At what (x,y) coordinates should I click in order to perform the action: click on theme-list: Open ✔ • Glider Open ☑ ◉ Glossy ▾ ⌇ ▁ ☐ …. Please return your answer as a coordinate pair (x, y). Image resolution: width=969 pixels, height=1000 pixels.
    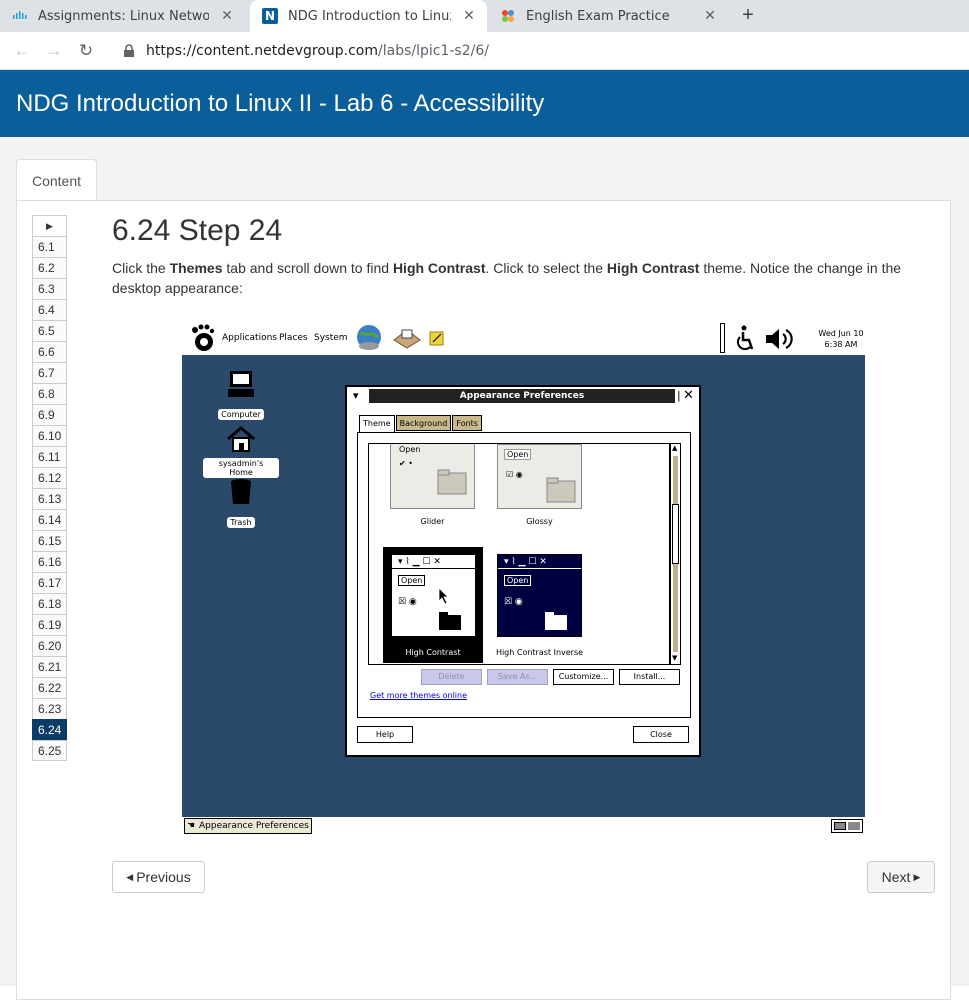
    Looking at the image, I should click on (519, 554).